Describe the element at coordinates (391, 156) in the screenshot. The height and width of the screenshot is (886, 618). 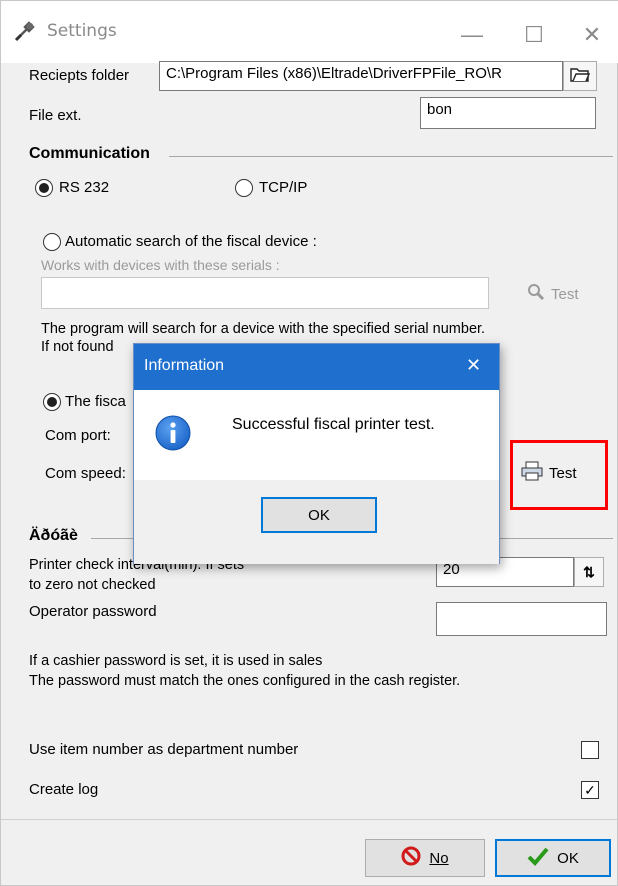
I see `communication-divider` at that location.